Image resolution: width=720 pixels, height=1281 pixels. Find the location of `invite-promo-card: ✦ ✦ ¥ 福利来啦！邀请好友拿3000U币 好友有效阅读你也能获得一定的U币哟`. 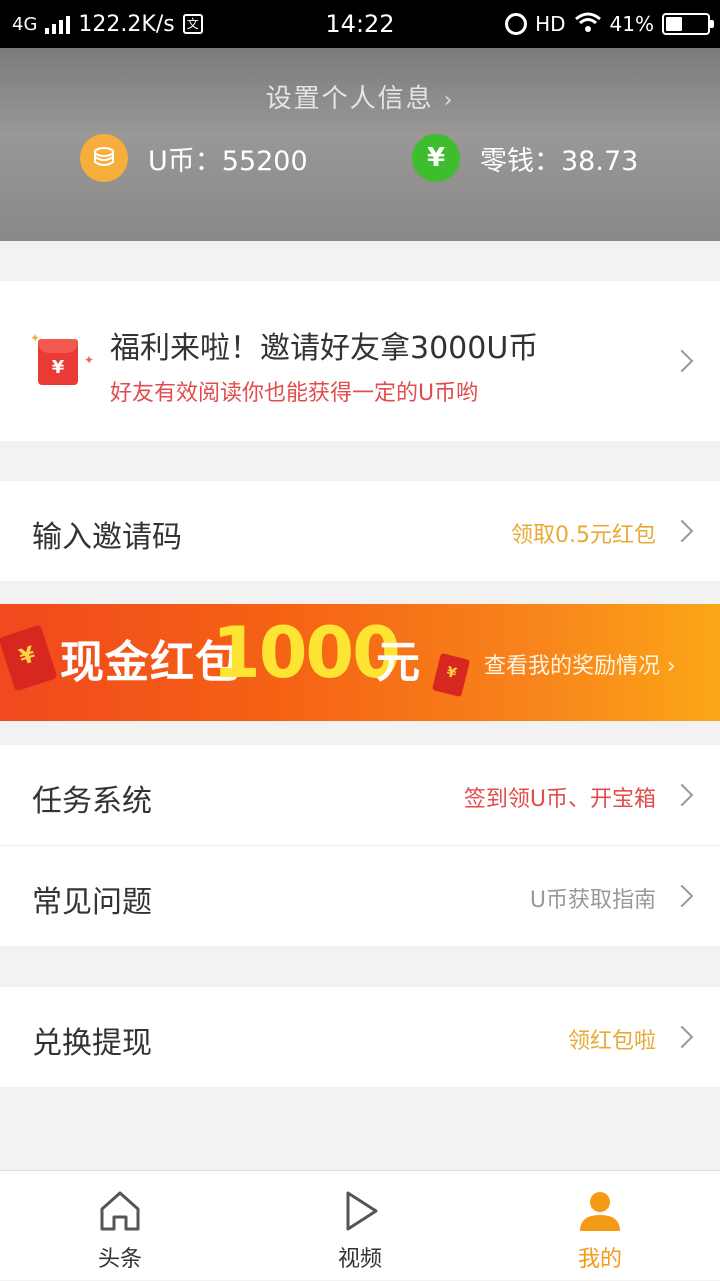

invite-promo-card: ✦ ✦ ¥ 福利来啦！邀请好友拿3000U币 好友有效阅读你也能获得一定的U币哟 is located at coordinates (360, 361).